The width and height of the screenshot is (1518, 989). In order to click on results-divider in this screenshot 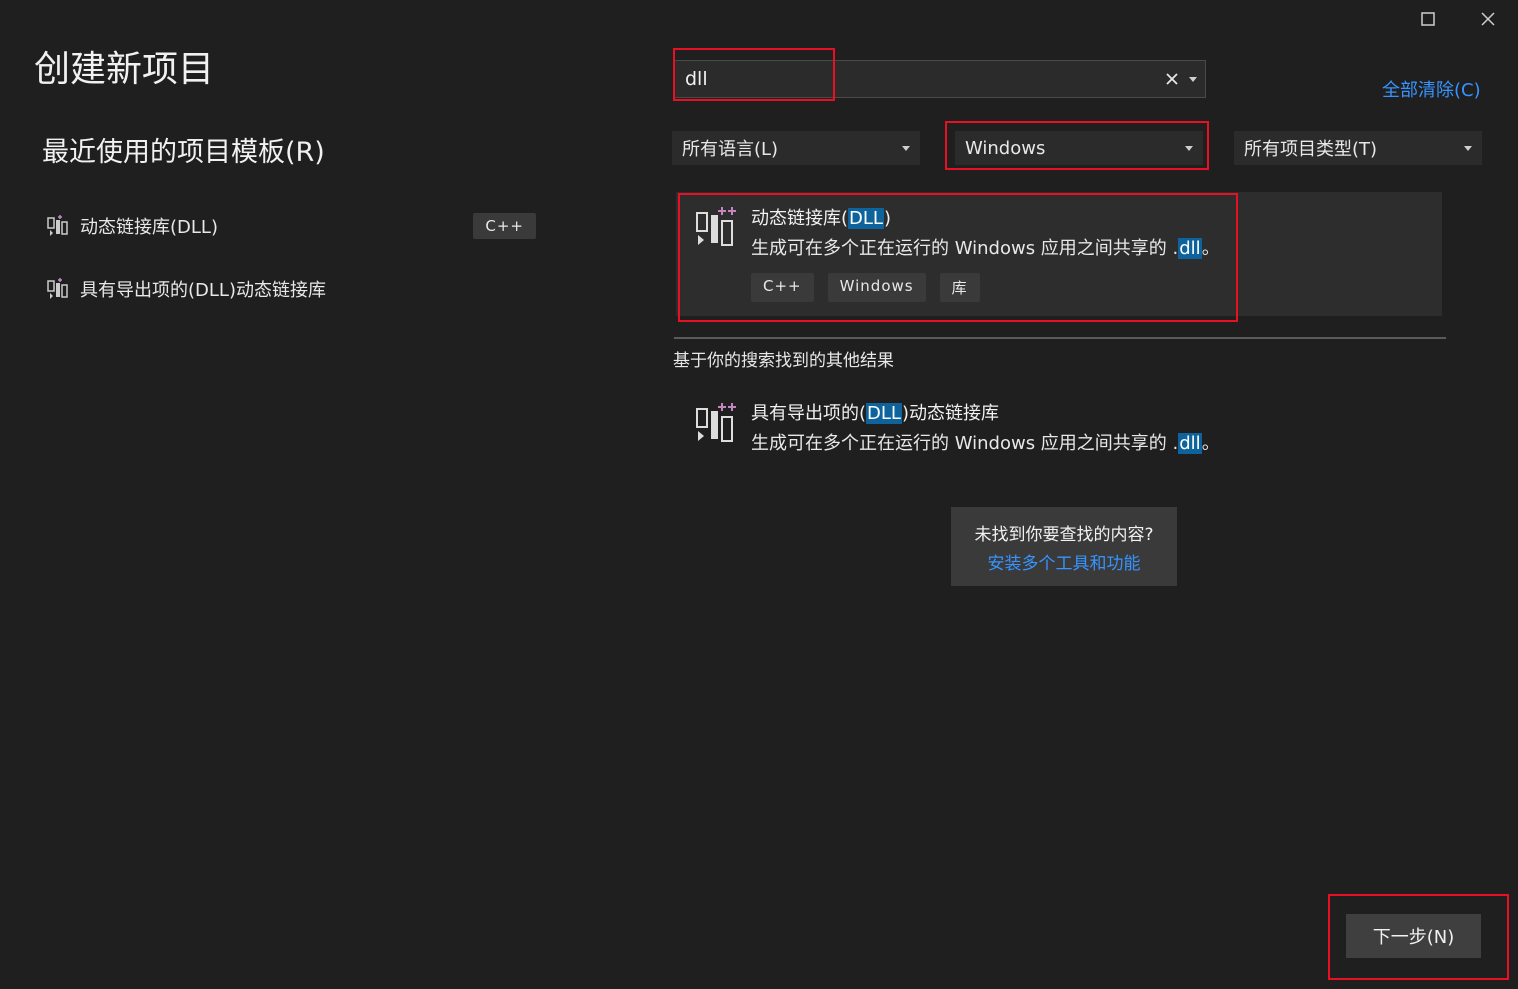, I will do `click(1060, 338)`.